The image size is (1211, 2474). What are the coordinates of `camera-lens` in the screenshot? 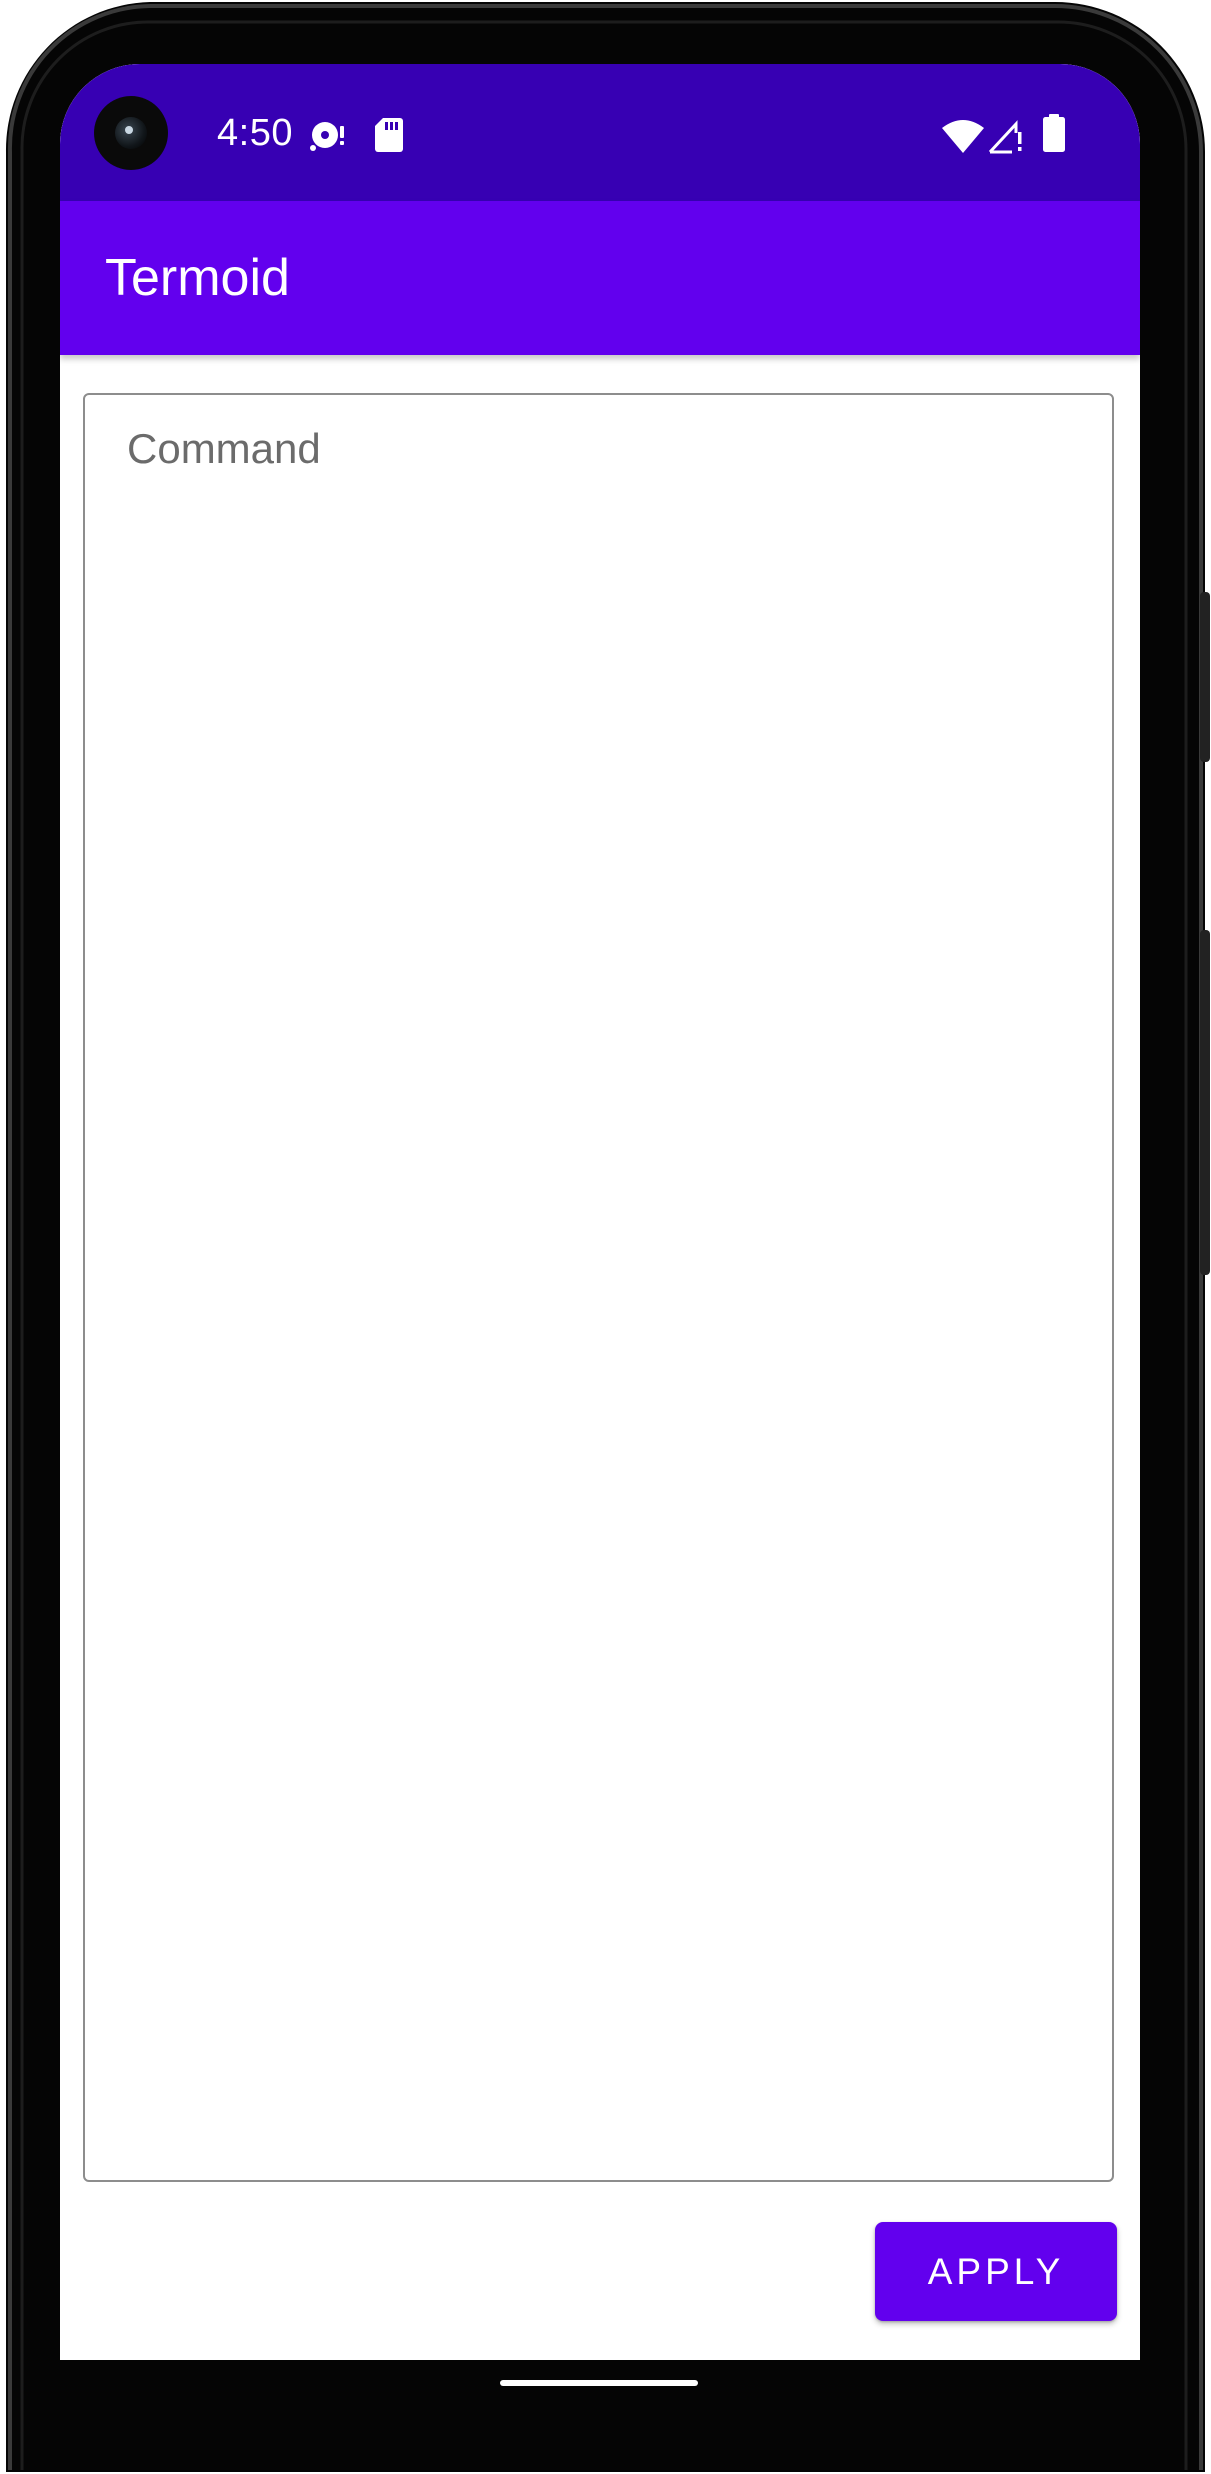 It's located at (131, 133).